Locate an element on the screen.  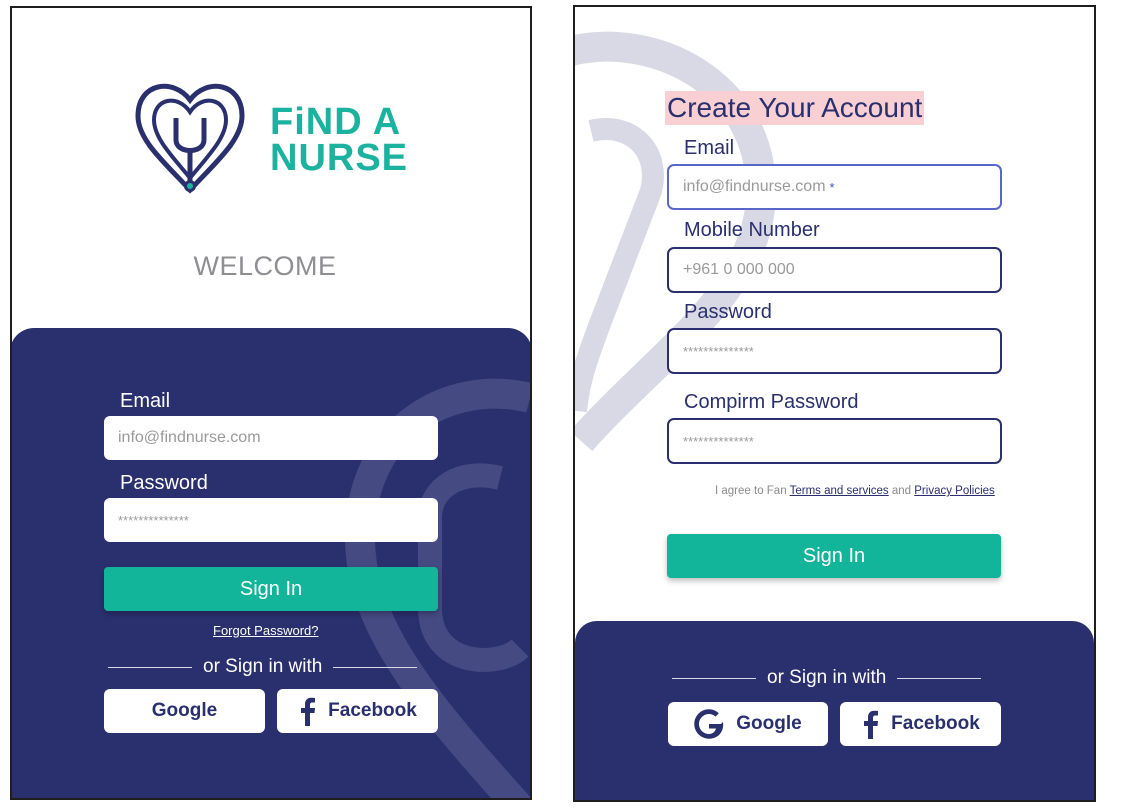
password-input: ************** is located at coordinates (271, 520).